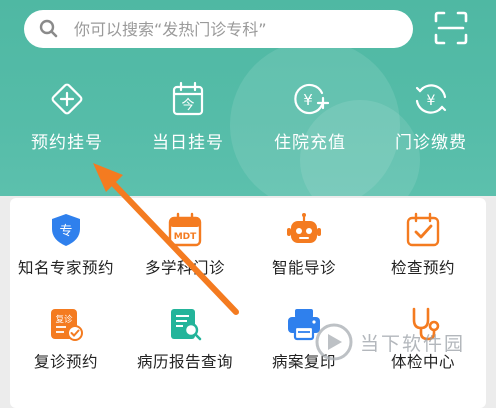 This screenshot has height=408, width=496. I want to click on service-exam-appointment: 检查预约, so click(423, 245).